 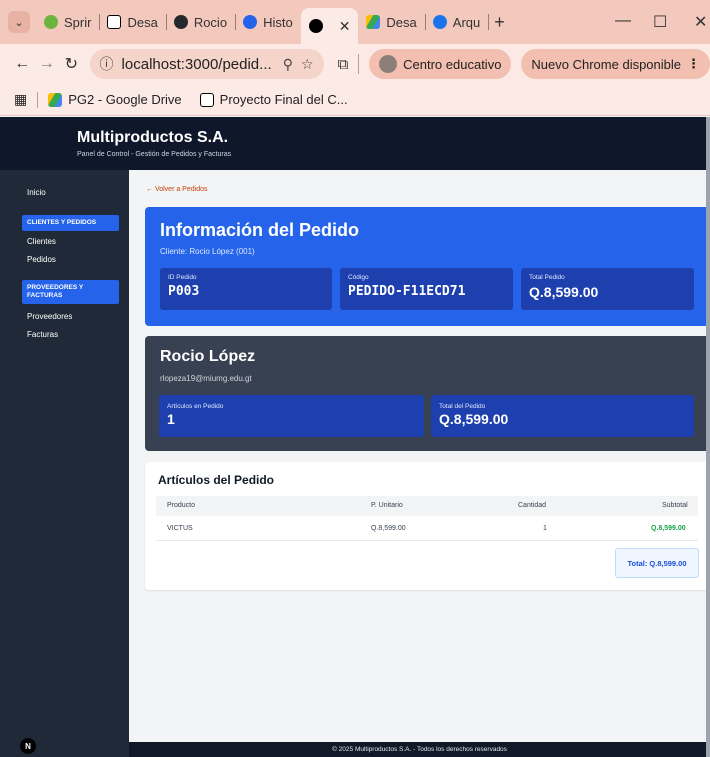 What do you see at coordinates (195, 406) in the screenshot?
I see `items-count-label: Artículos en Pedido` at bounding box center [195, 406].